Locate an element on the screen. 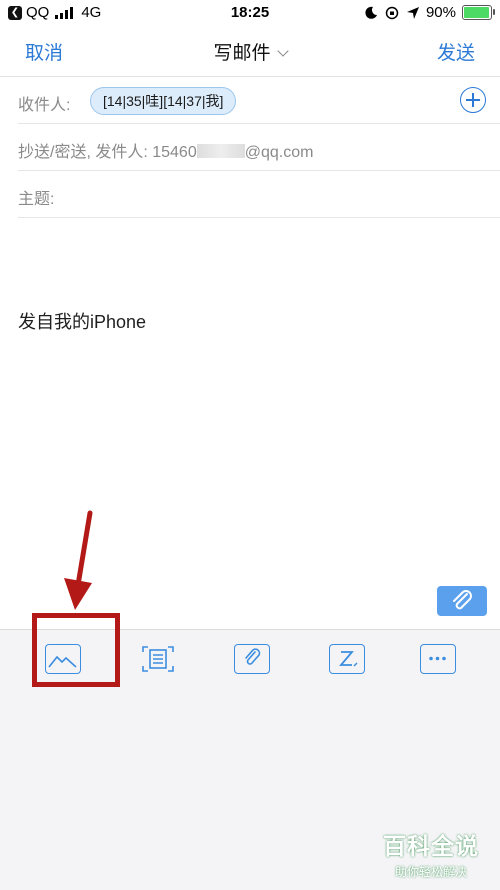 The height and width of the screenshot is (890, 500). watermark: 百科全说 助你轻松解决 is located at coordinates (431, 853).